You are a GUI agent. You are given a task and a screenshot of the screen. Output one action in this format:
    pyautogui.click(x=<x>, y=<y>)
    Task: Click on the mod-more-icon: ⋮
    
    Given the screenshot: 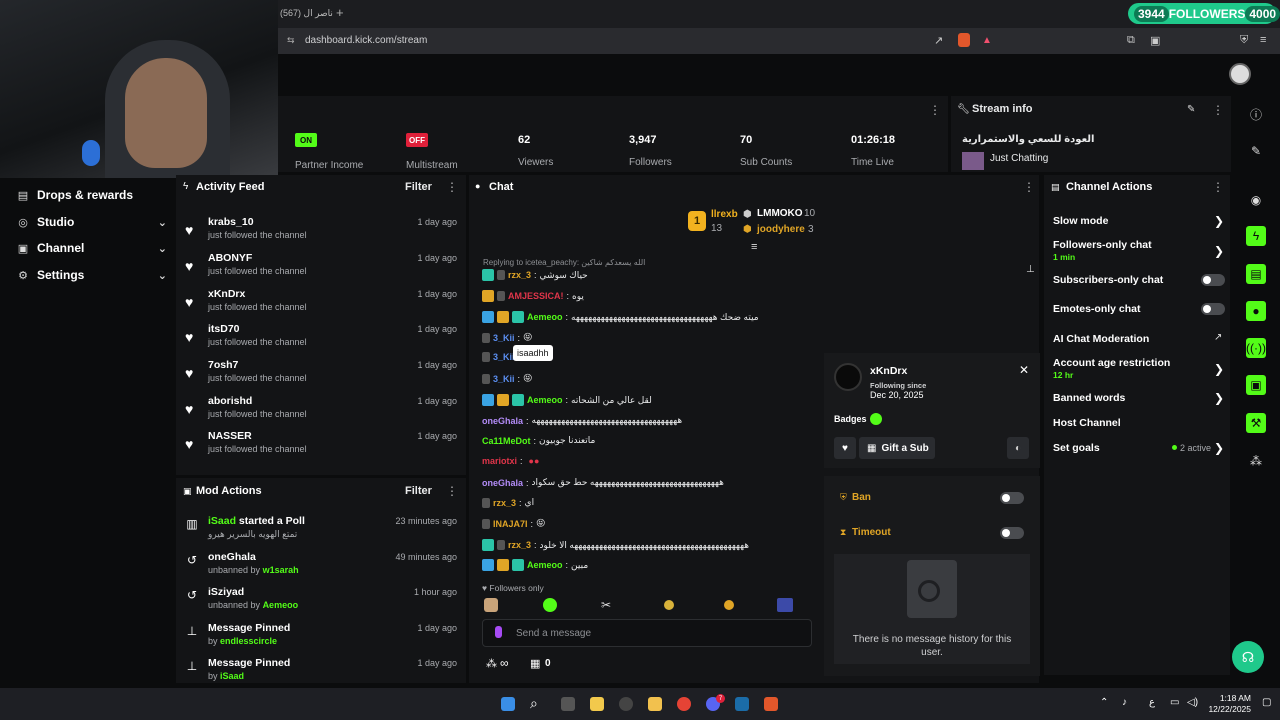 What is the action you would take?
    pyautogui.click(x=452, y=491)
    